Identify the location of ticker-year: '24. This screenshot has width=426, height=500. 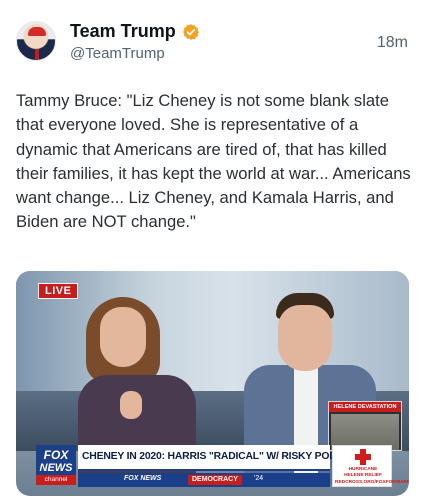
(259, 478).